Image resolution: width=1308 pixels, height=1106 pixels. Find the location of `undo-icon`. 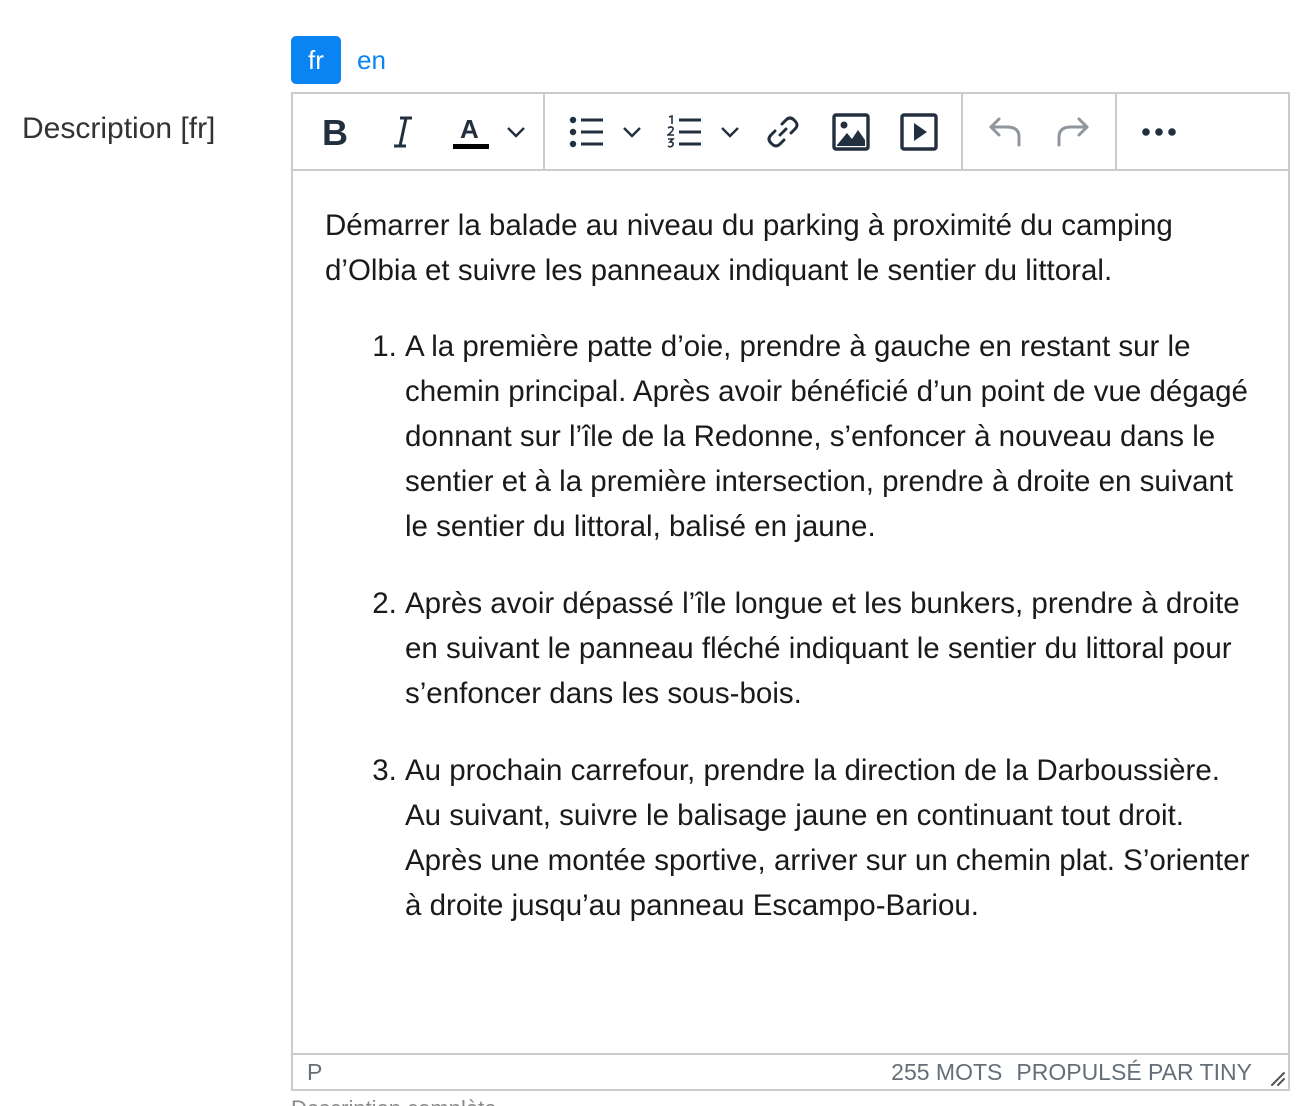

undo-icon is located at coordinates (1005, 131).